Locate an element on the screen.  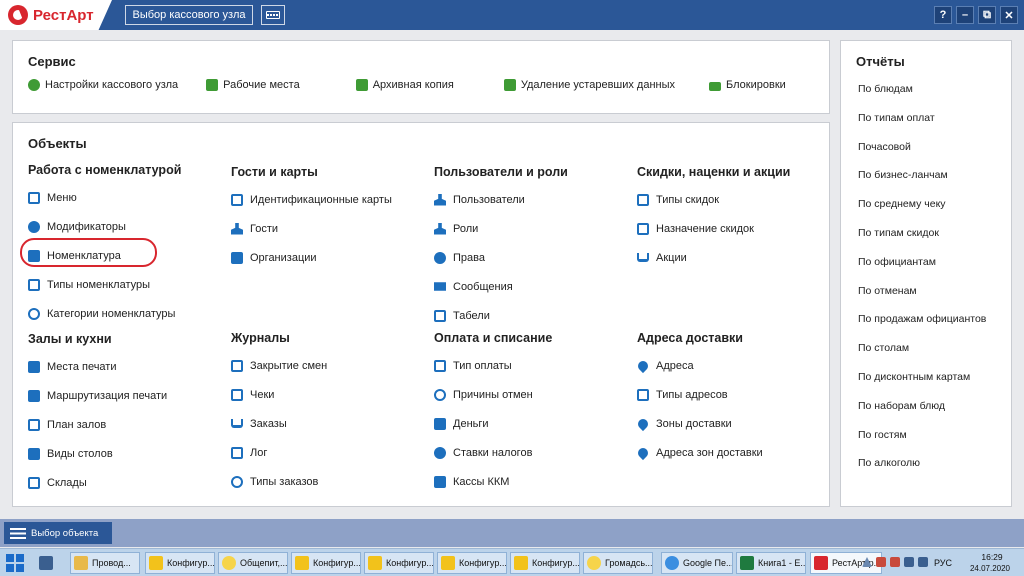
item-nomenclature-types: Типы номенклатуры is located at coordinates (104, 284).